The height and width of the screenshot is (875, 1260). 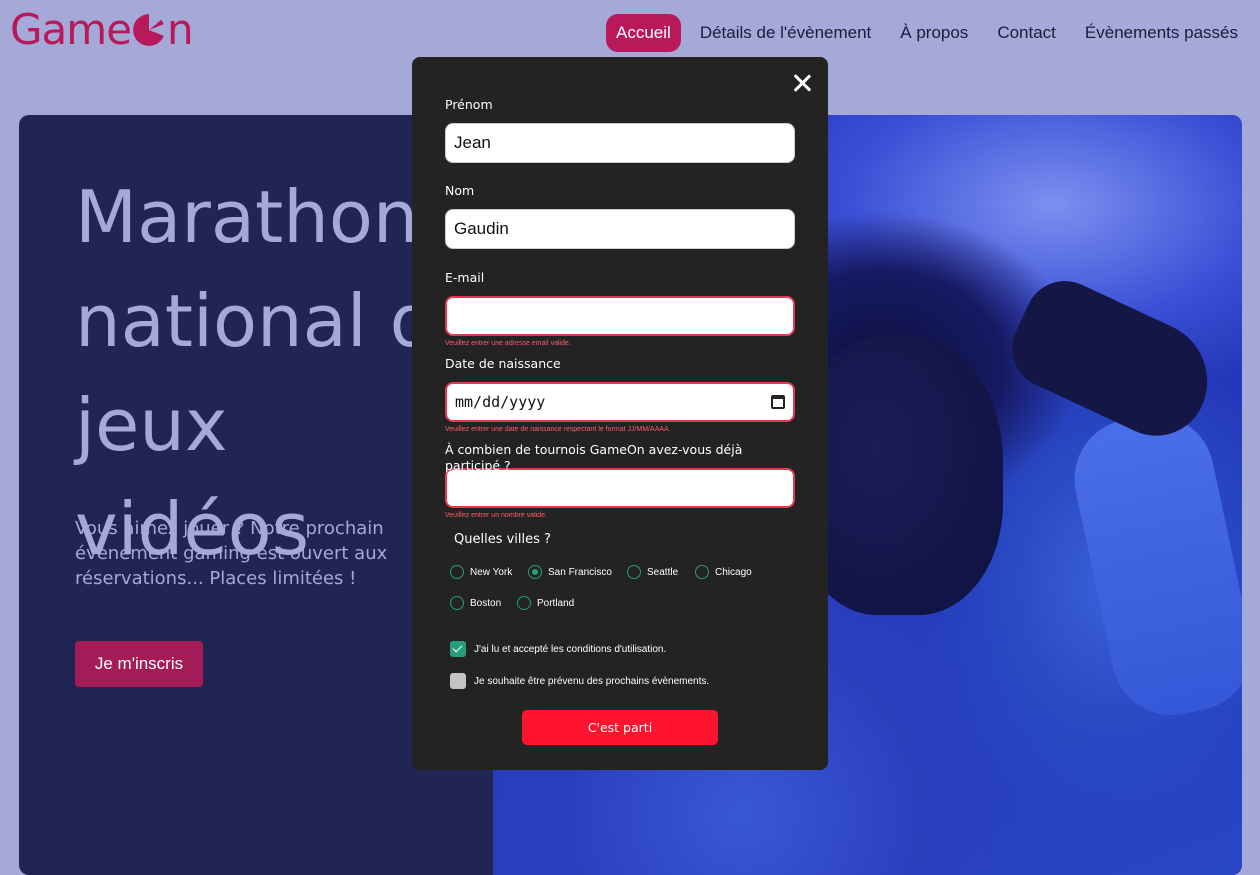 What do you see at coordinates (458, 681) in the screenshot?
I see `checkbox-icon` at bounding box center [458, 681].